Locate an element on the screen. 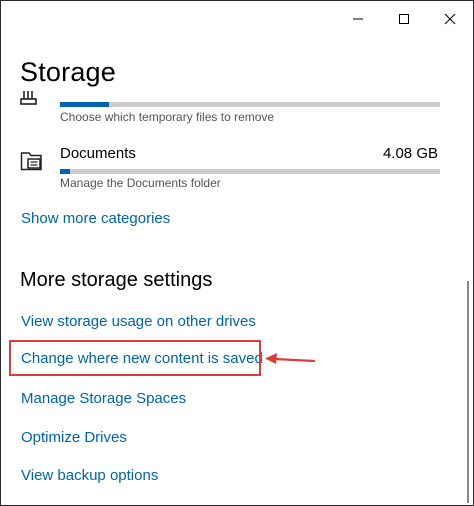  documents-size: 4.08 GB is located at coordinates (410, 153).